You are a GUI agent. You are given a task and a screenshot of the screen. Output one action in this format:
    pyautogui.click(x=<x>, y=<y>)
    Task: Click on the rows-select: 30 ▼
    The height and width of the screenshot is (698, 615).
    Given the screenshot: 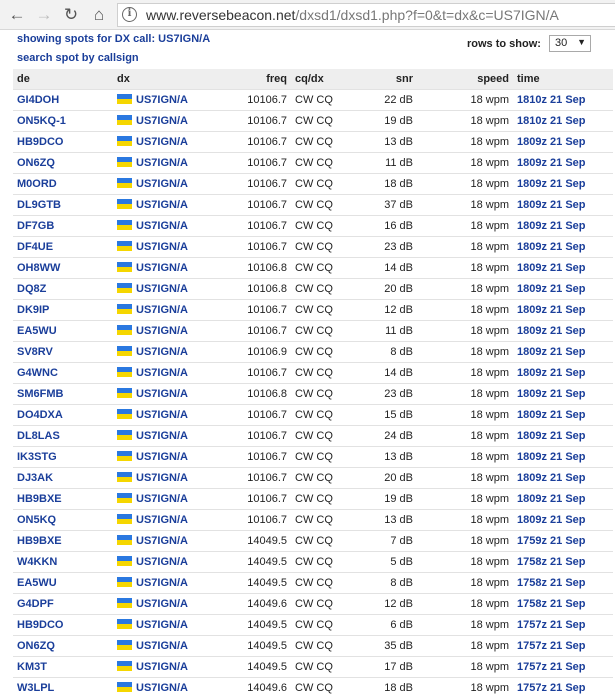 What is the action you would take?
    pyautogui.click(x=570, y=43)
    